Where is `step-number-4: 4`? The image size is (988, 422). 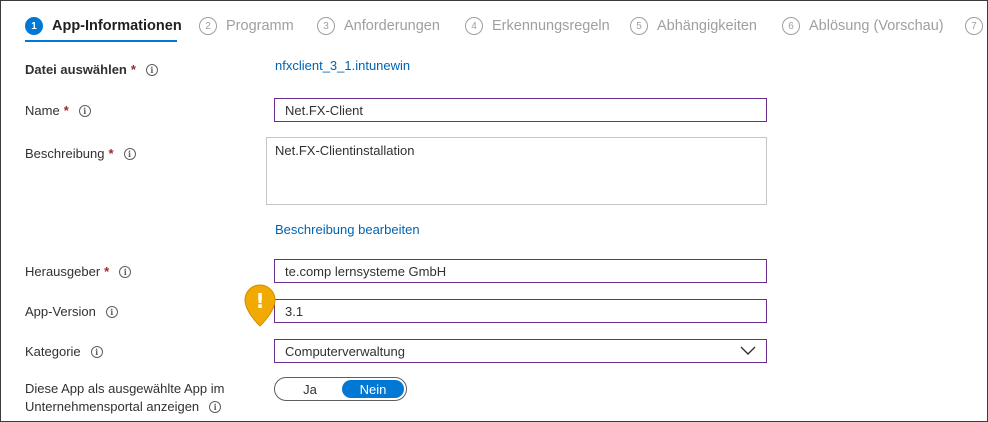 step-number-4: 4 is located at coordinates (474, 26).